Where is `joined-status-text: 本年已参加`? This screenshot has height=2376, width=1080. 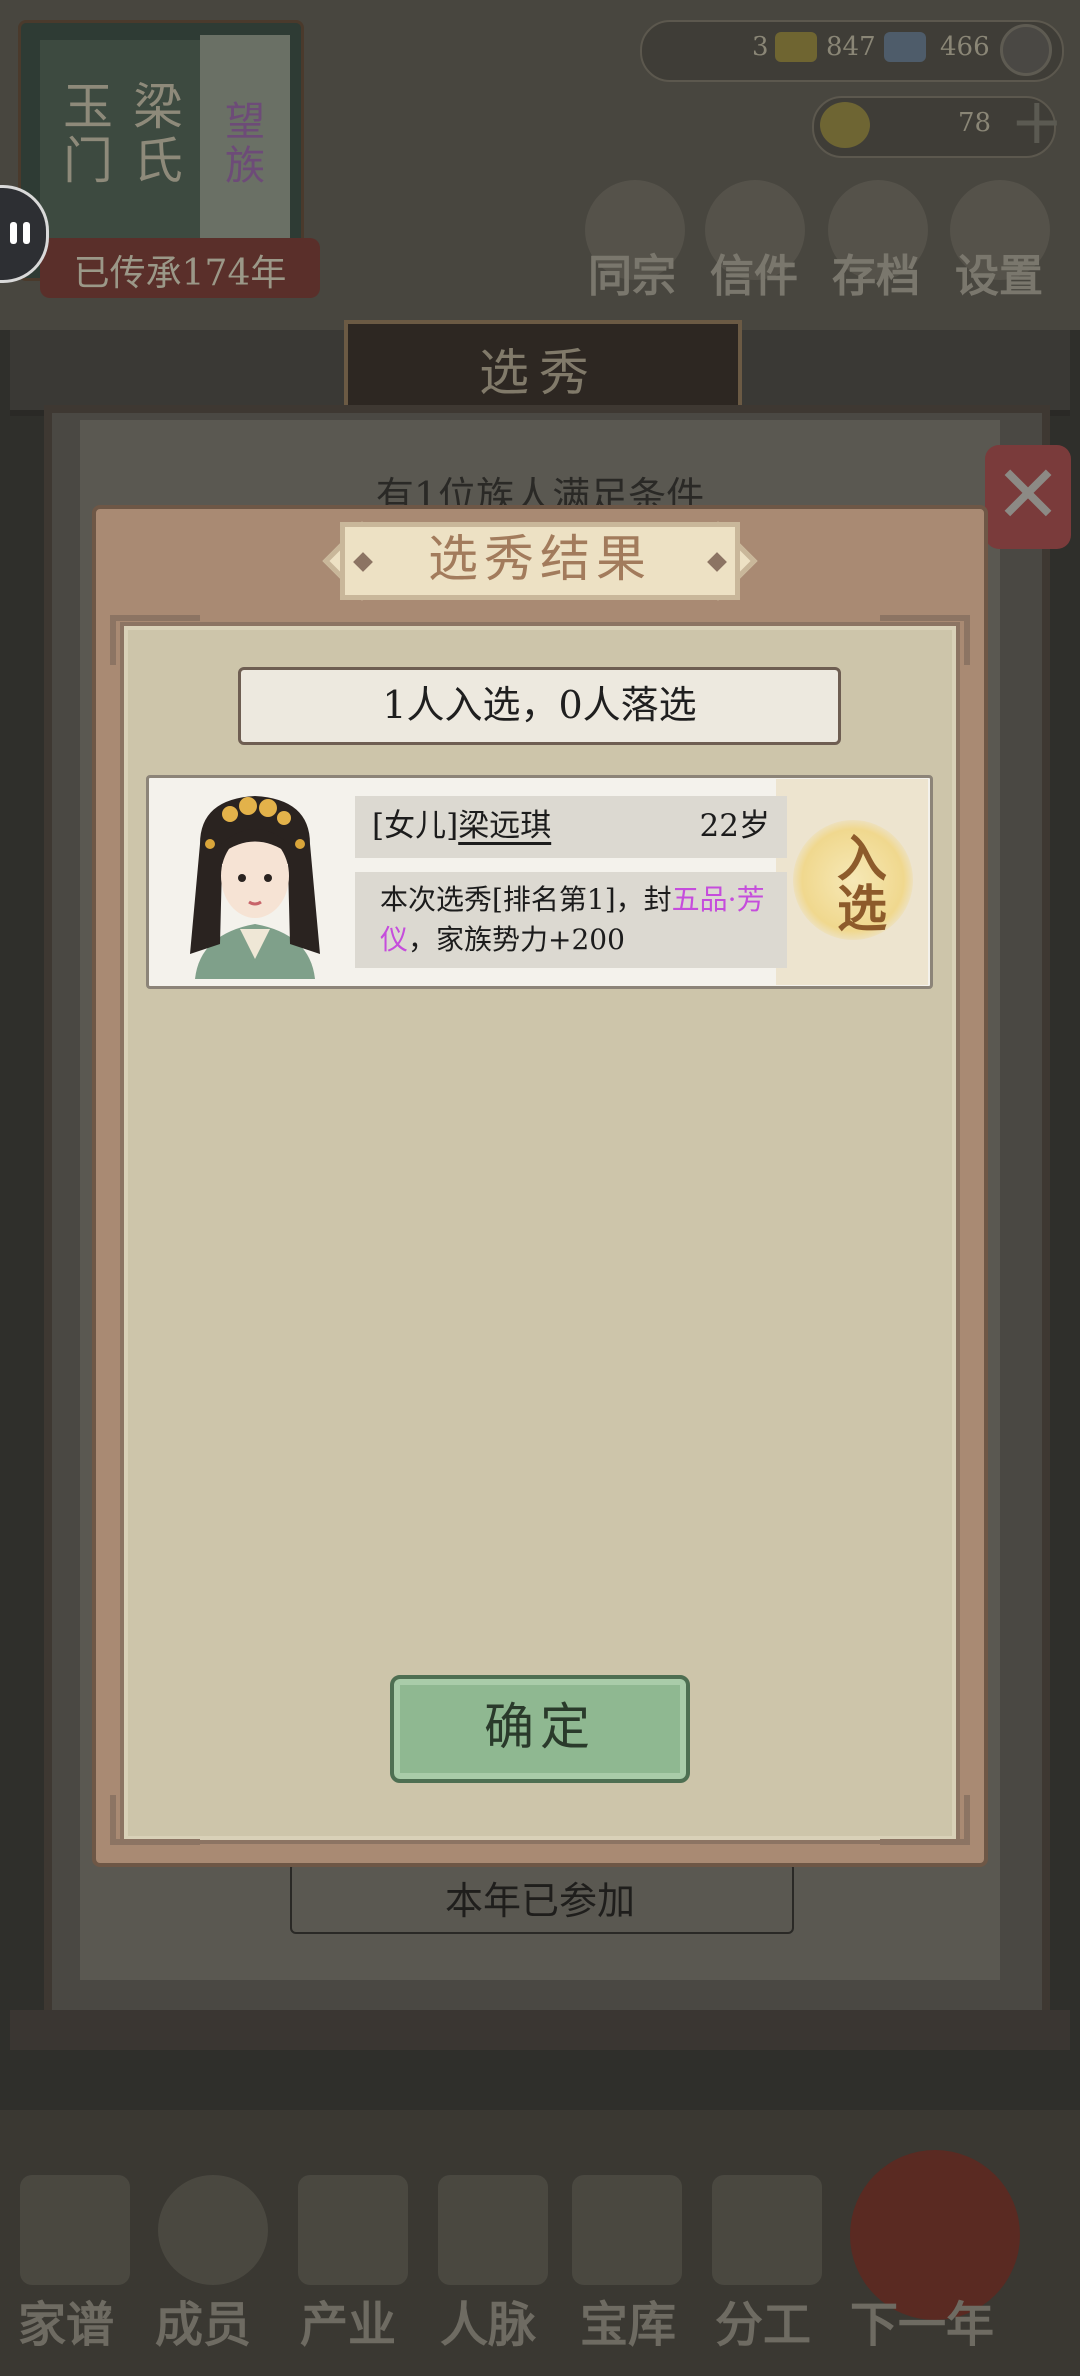
joined-status-text: 本年已参加 is located at coordinates (539, 1901).